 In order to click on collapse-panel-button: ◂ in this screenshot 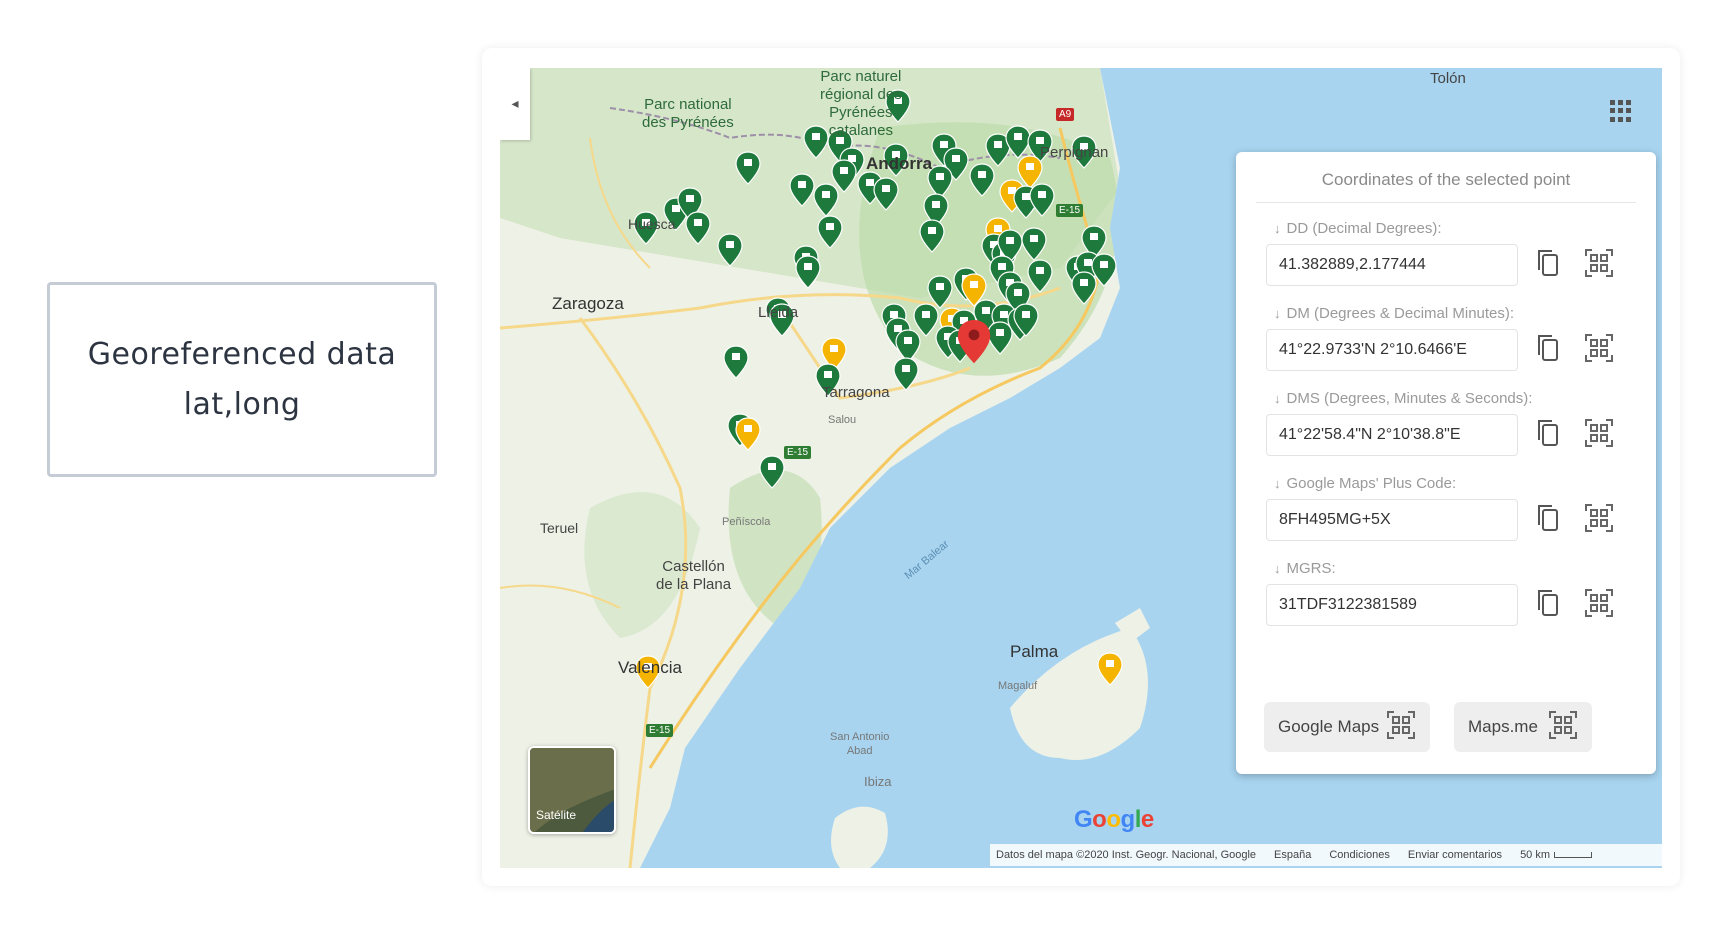, I will do `click(515, 104)`.